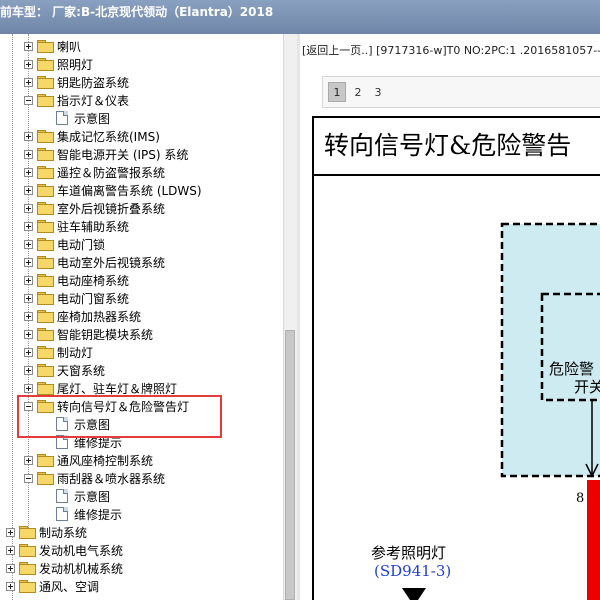  I want to click on tree-scrollbar-thumb, so click(290, 465).